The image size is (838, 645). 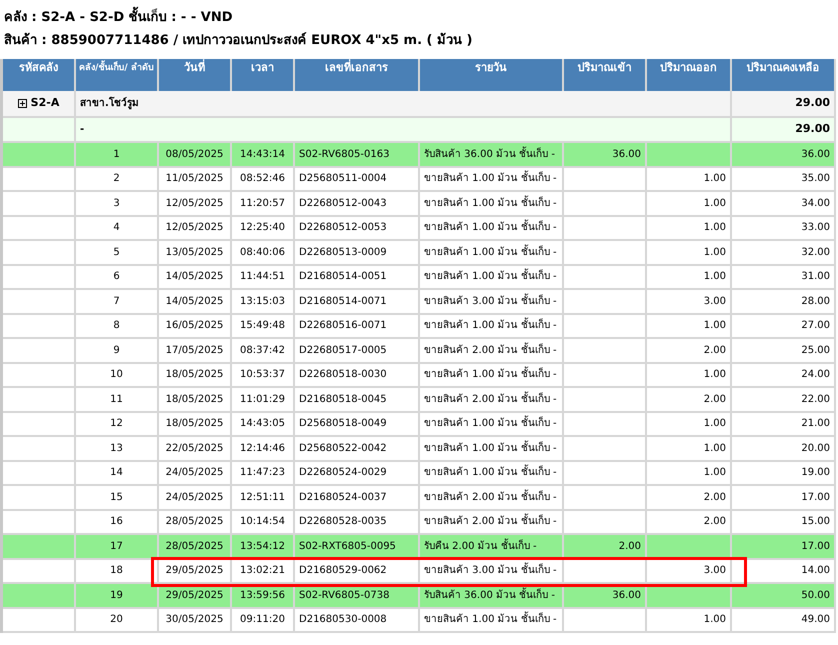 What do you see at coordinates (812, 129) in the screenshot?
I see `subgroup-balance: 29.00` at bounding box center [812, 129].